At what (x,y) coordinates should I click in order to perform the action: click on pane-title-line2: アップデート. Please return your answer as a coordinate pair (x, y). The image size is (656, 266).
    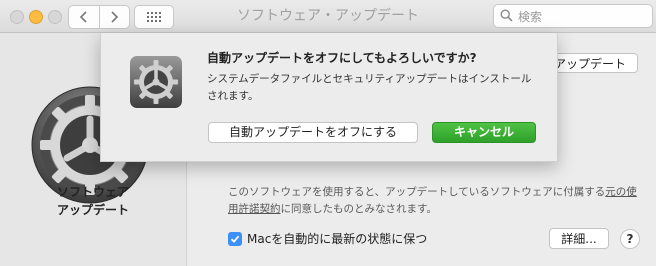
    Looking at the image, I should click on (92, 210).